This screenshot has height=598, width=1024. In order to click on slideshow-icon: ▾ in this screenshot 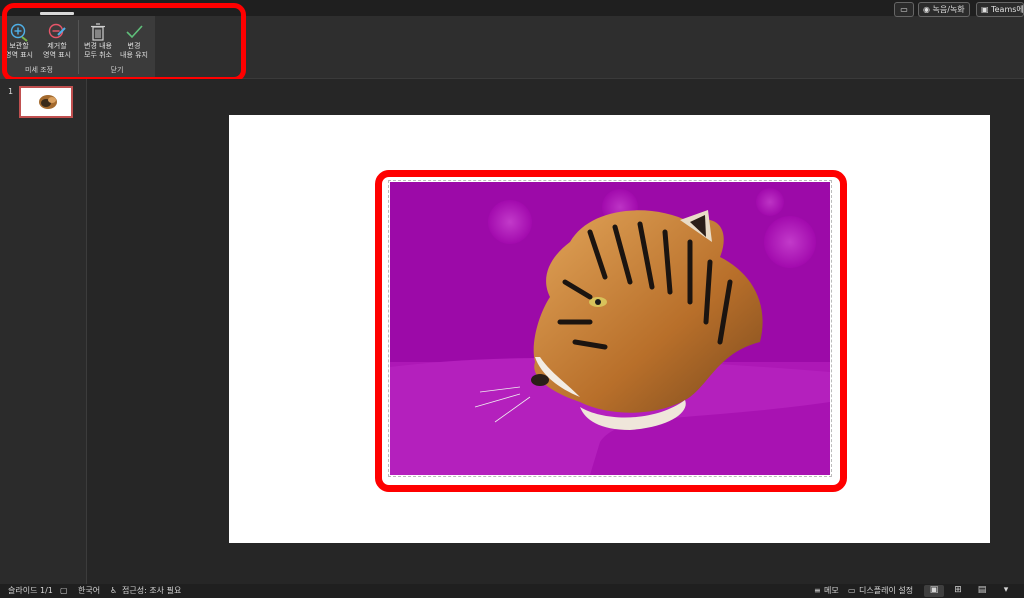, I will do `click(1006, 590)`.